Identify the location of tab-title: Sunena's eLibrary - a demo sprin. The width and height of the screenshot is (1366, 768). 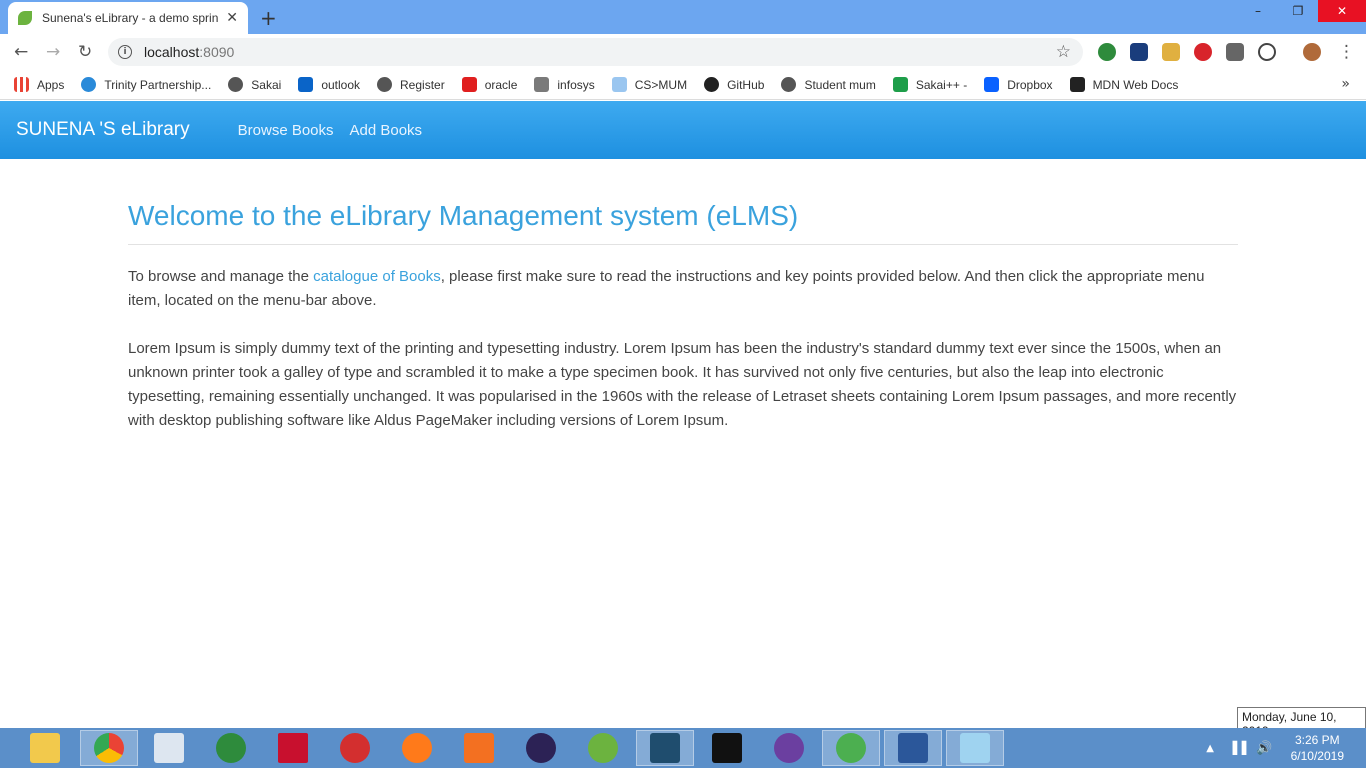
(130, 18).